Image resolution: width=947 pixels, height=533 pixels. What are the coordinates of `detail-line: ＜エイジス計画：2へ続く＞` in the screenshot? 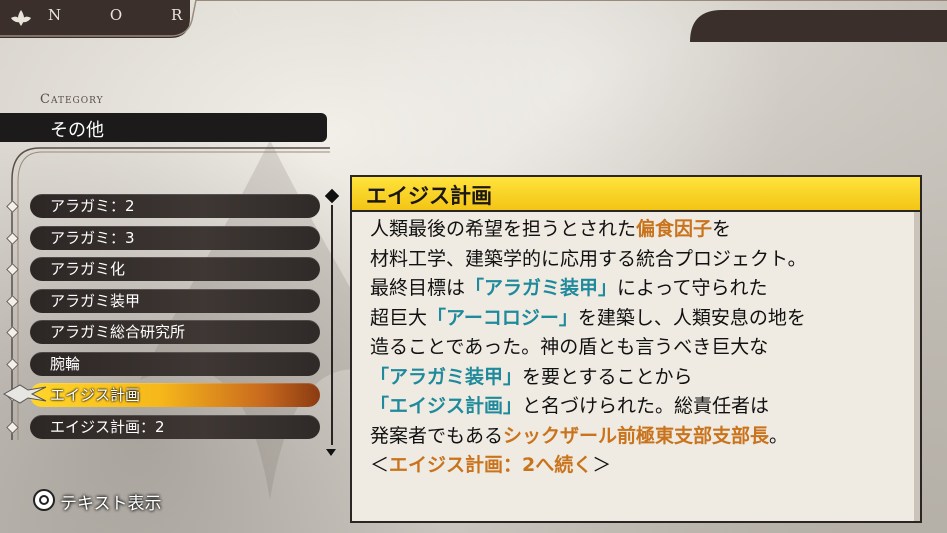 It's located at (640, 466).